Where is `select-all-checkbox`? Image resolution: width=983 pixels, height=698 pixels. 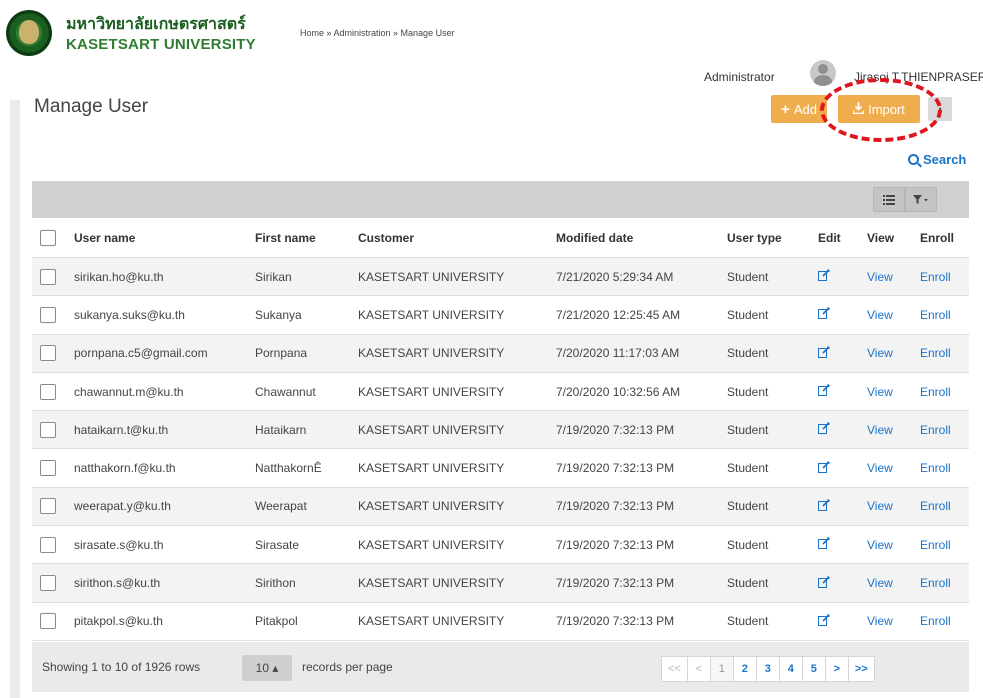 select-all-checkbox is located at coordinates (48, 237).